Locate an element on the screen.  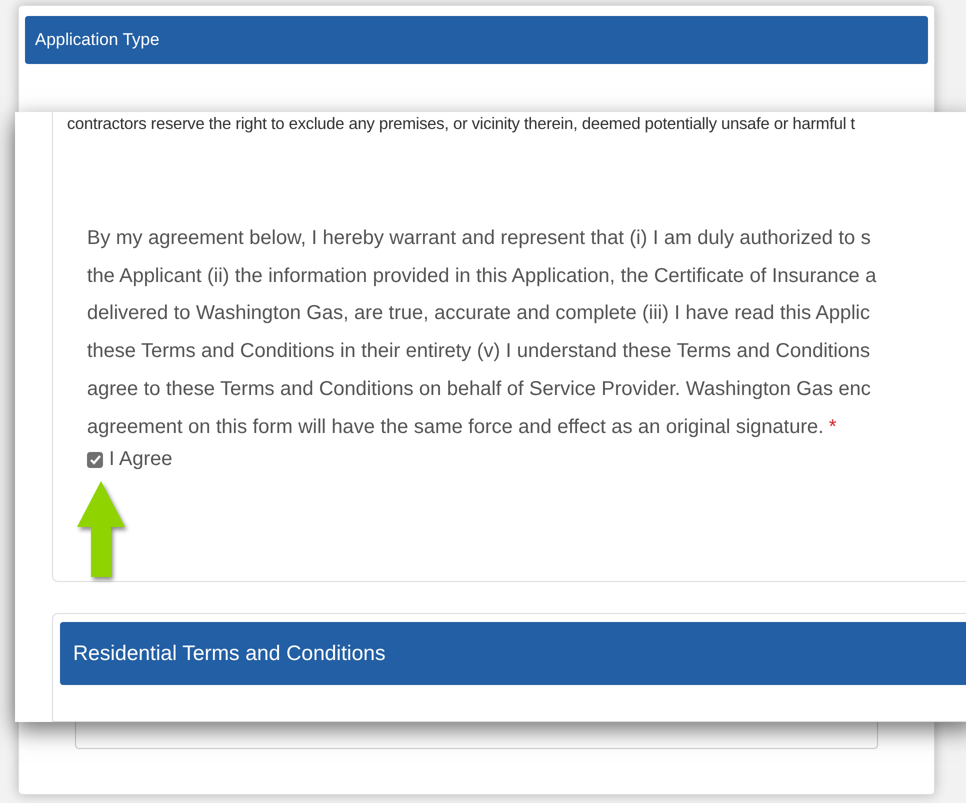
section-header: Residential Terms and Conditions is located at coordinates (513, 654).